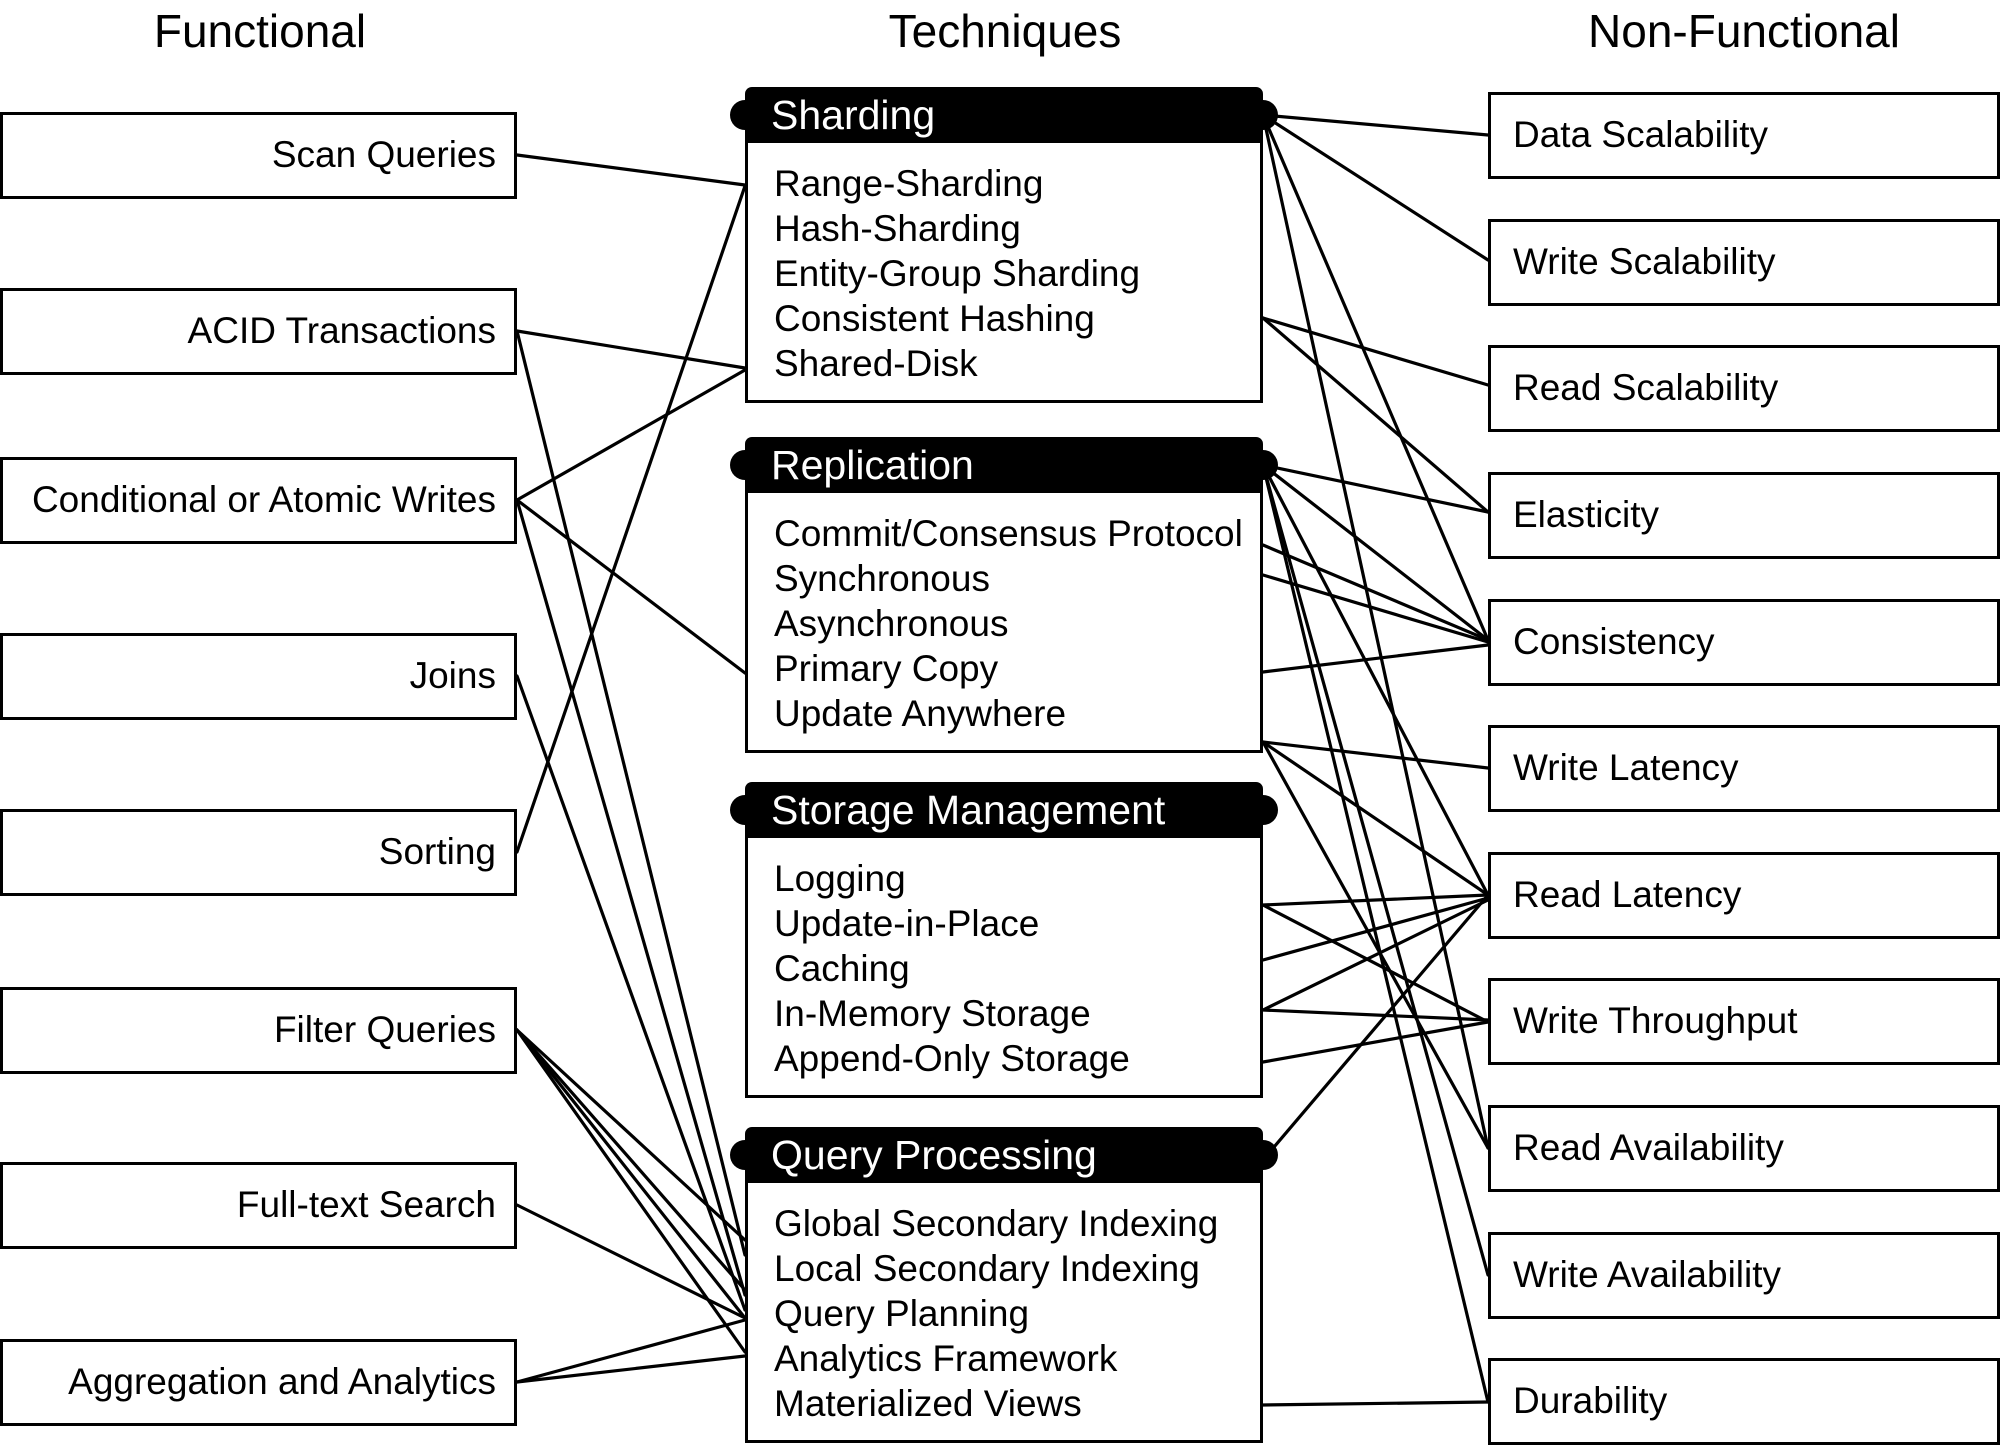 The image size is (2000, 1445). What do you see at coordinates (934, 1155) in the screenshot?
I see `technique-group-title: Query Processing` at bounding box center [934, 1155].